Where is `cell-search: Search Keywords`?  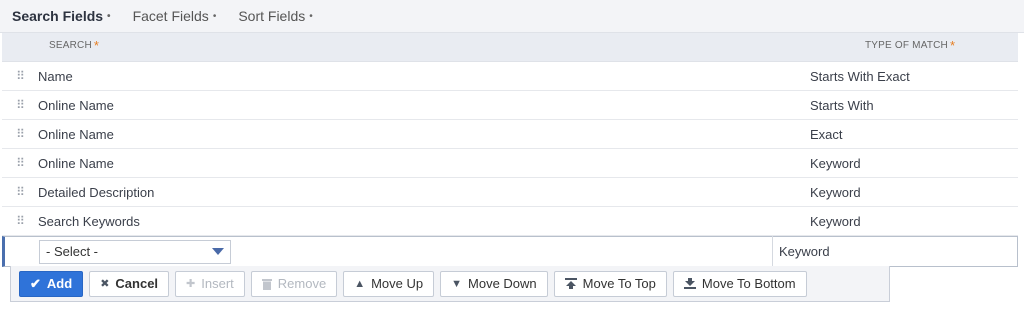 cell-search: Search Keywords is located at coordinates (89, 221).